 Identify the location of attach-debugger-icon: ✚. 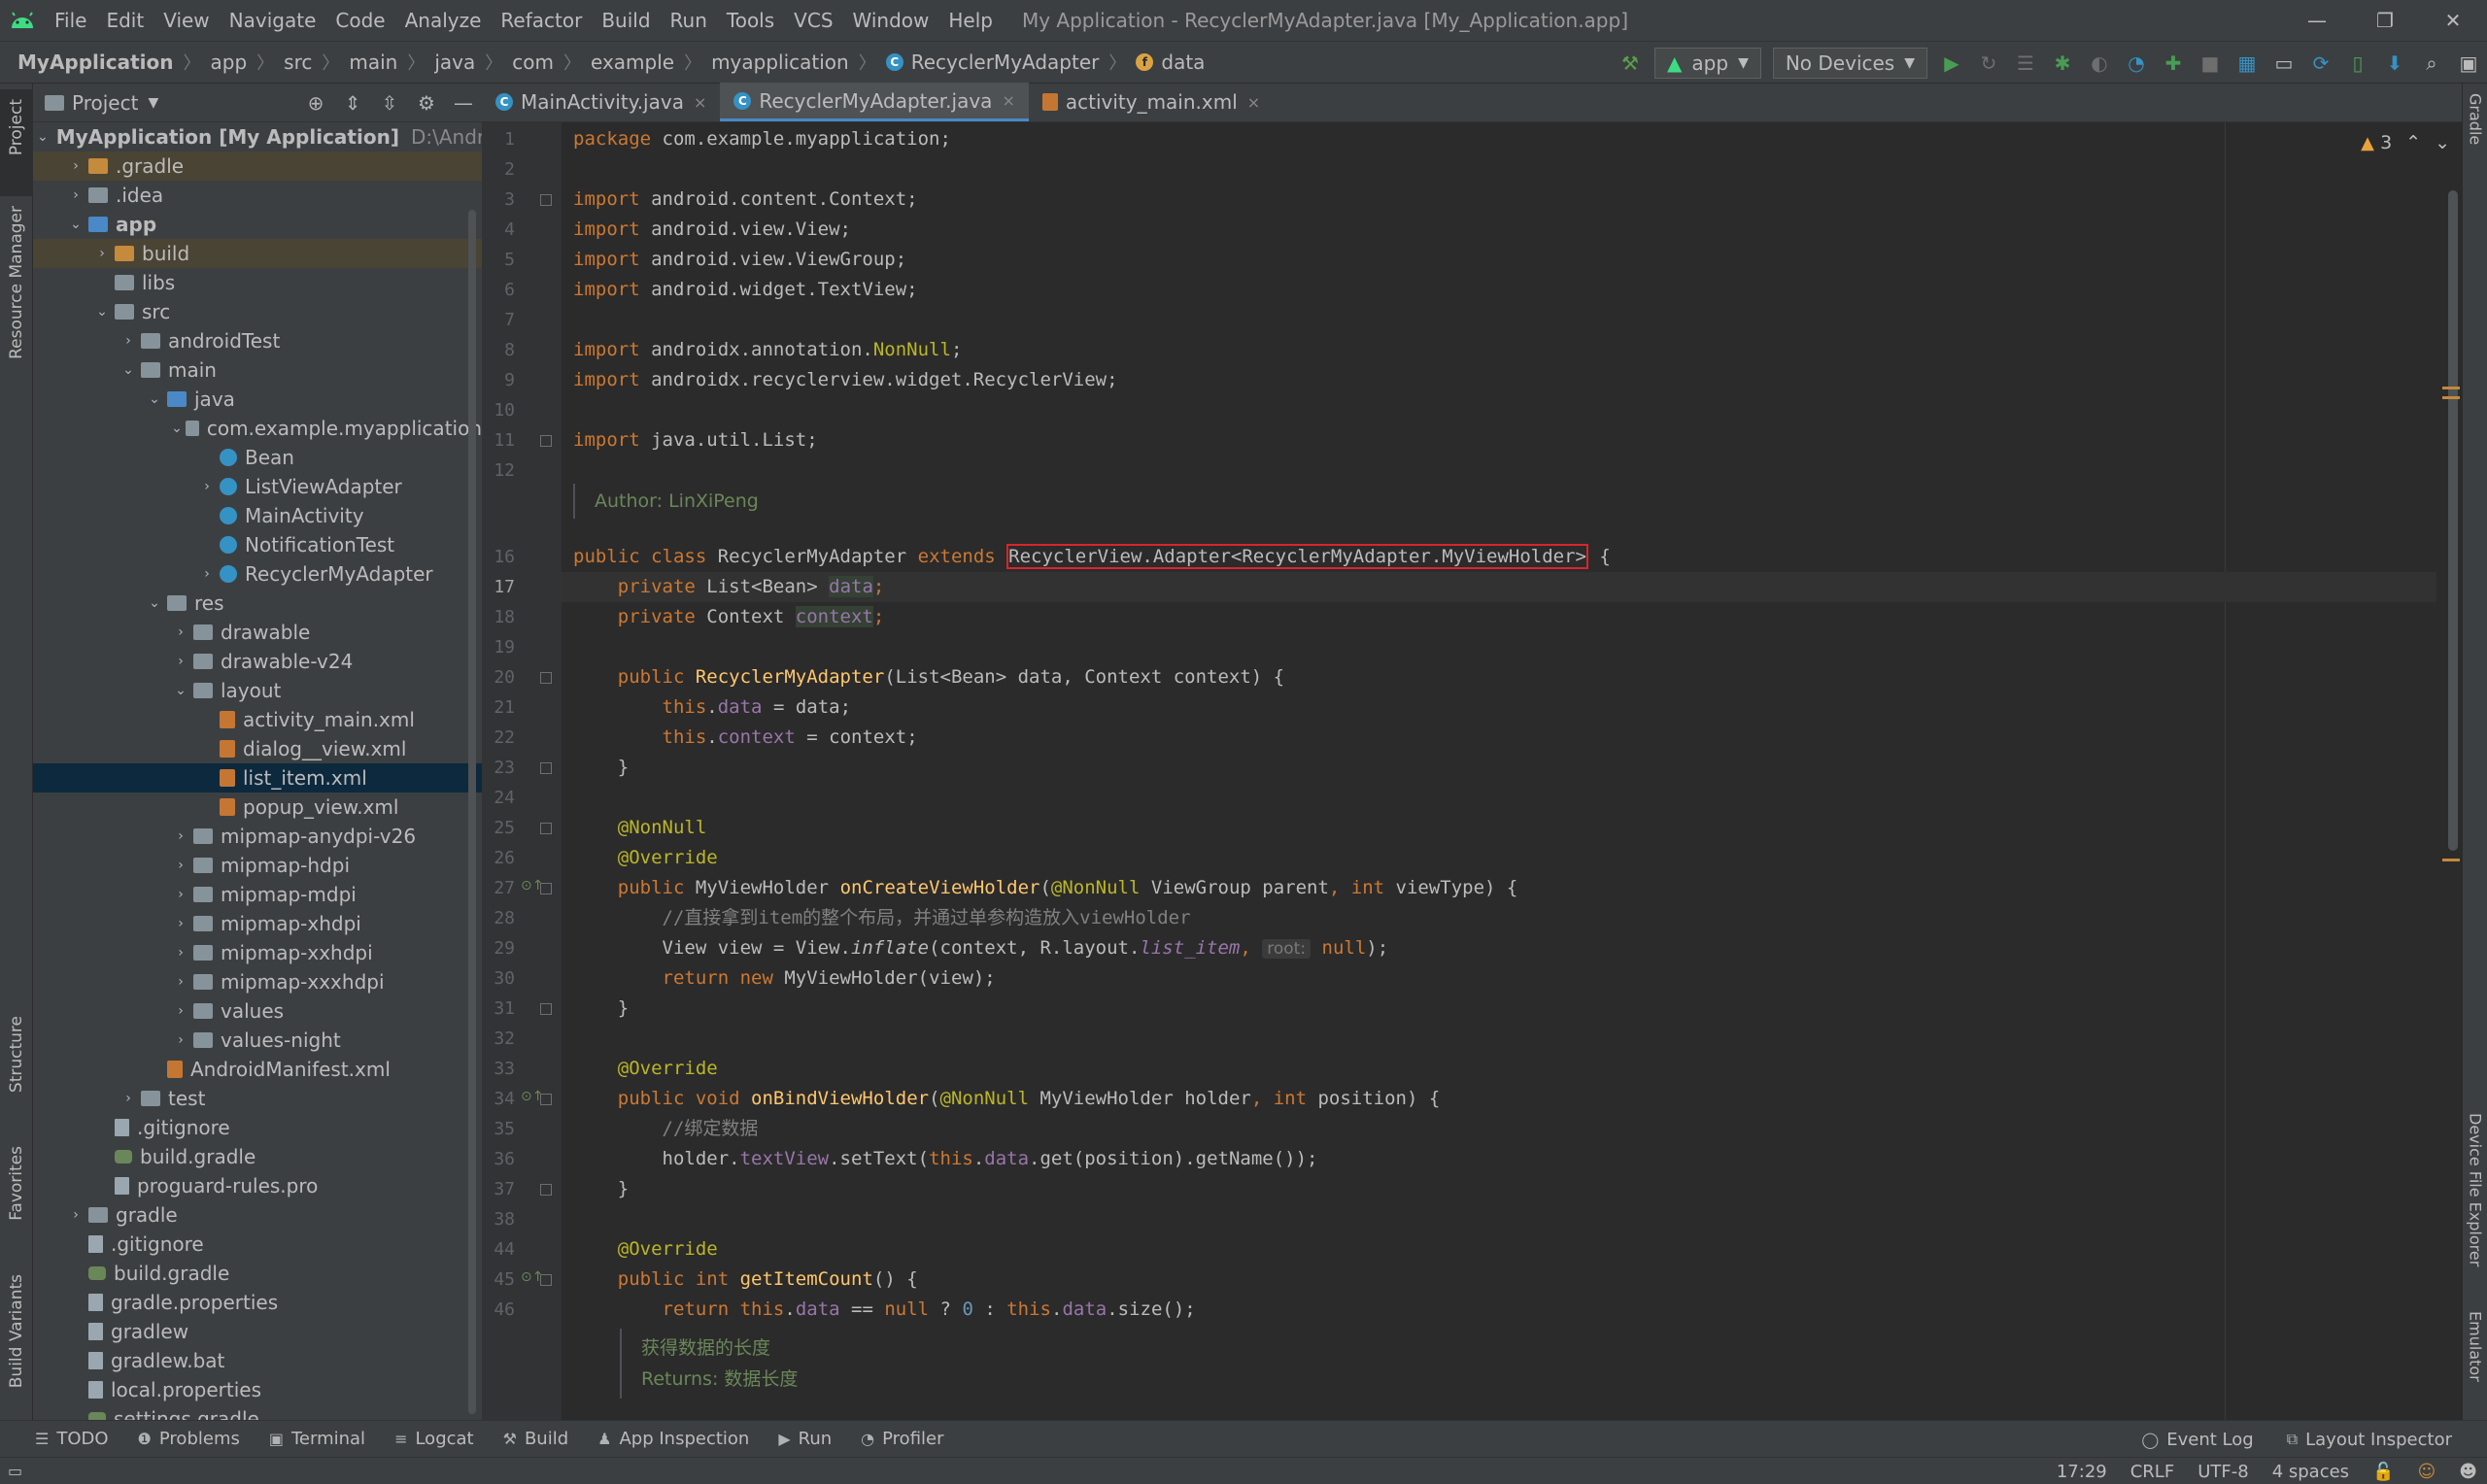
(2173, 63).